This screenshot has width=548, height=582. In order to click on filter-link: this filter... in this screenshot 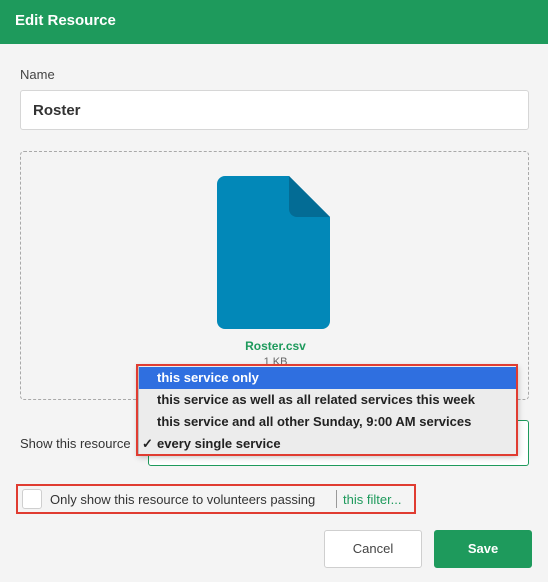, I will do `click(372, 499)`.